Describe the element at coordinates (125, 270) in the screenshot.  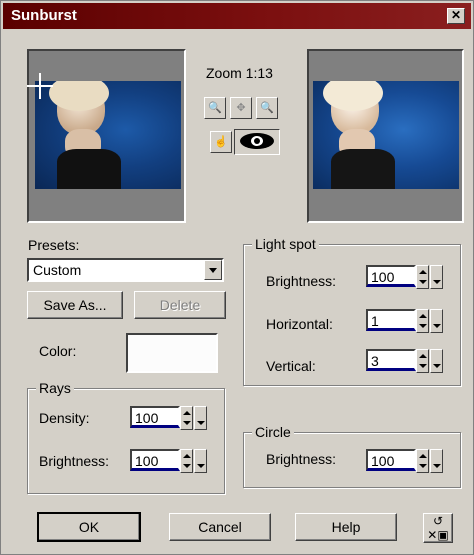
I see `presets-dropdown: Custom` at that location.